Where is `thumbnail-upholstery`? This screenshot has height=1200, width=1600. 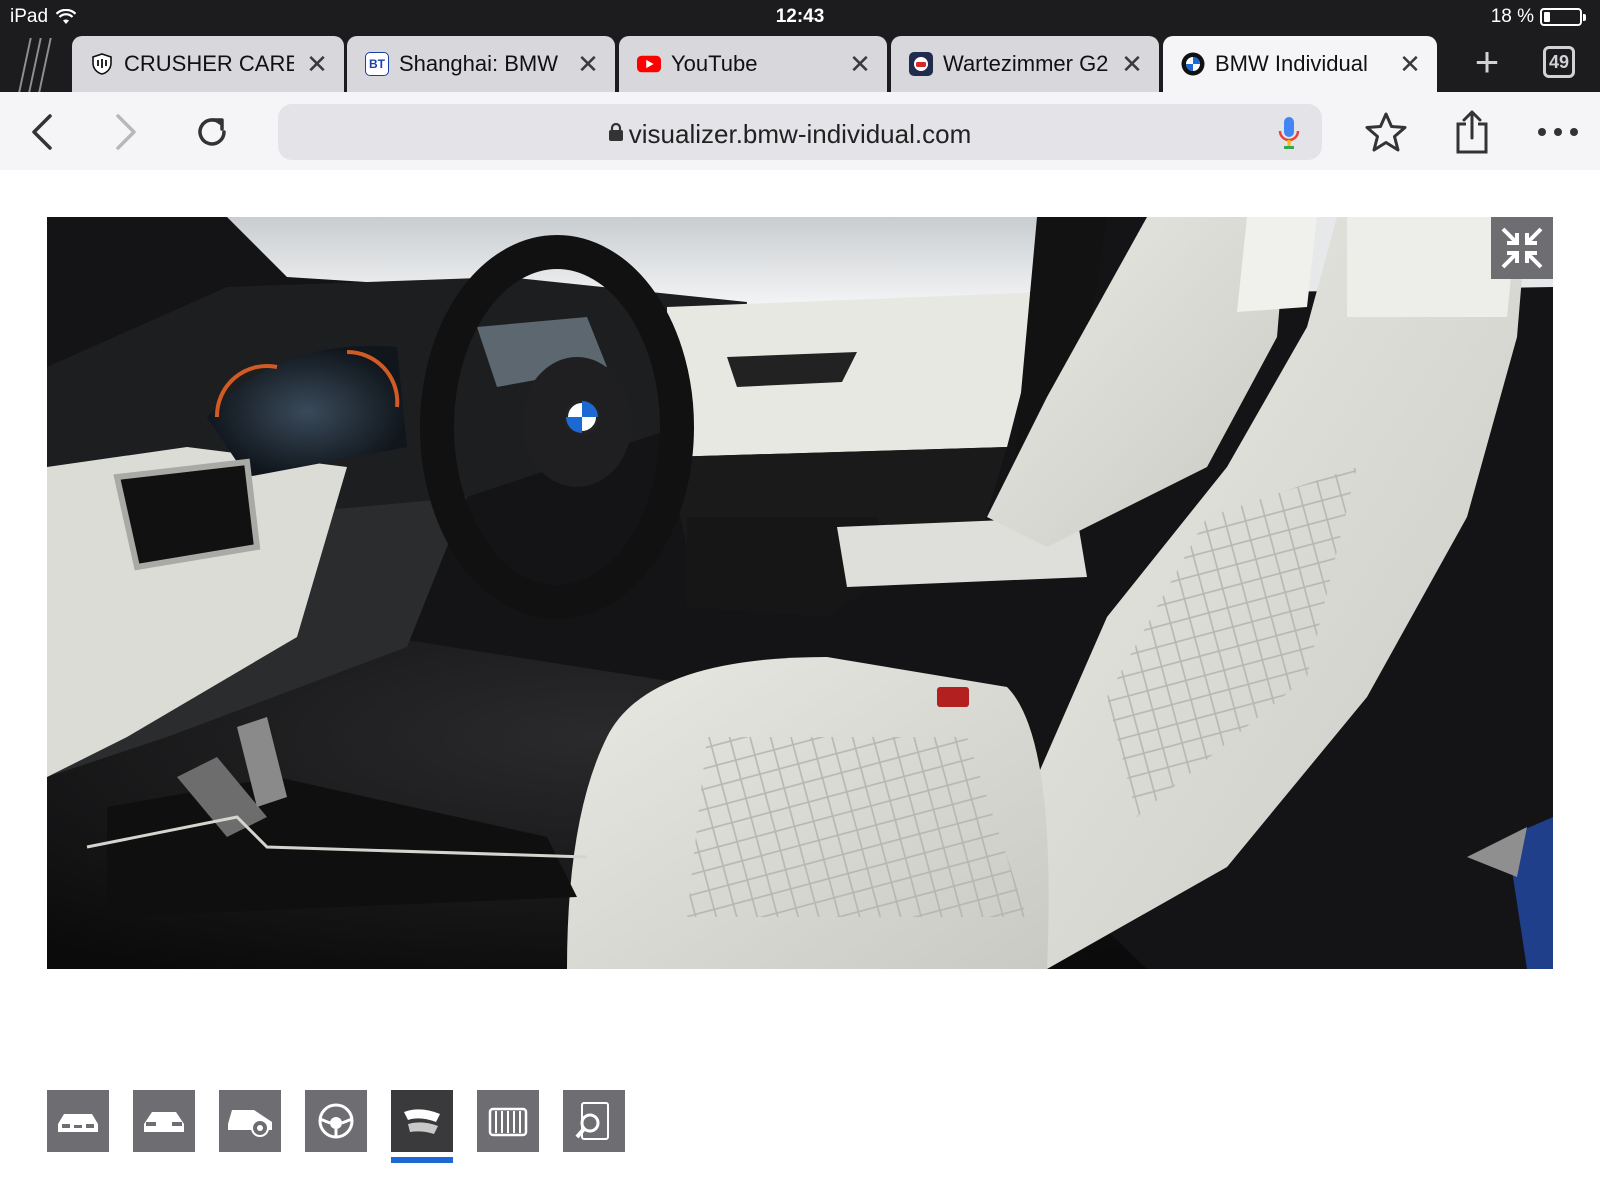
thumbnail-upholstery is located at coordinates (508, 1121).